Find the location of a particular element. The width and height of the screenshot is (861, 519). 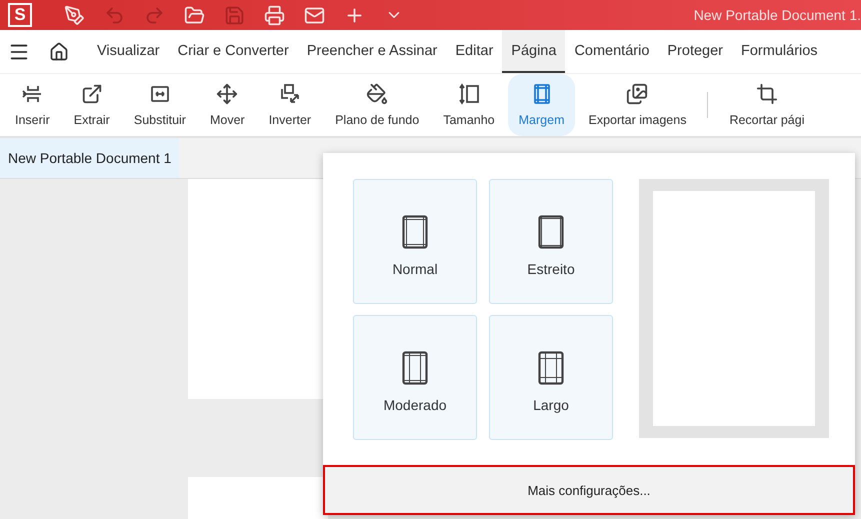

rotate-page-icon is located at coordinates (289, 94).